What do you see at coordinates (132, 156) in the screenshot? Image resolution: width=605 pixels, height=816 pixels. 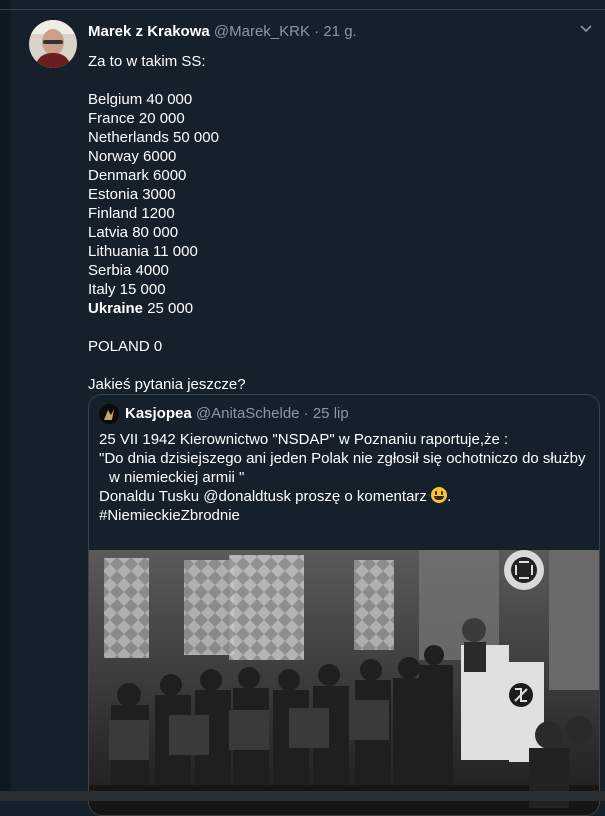 I see `text-line: Norway 6000` at bounding box center [132, 156].